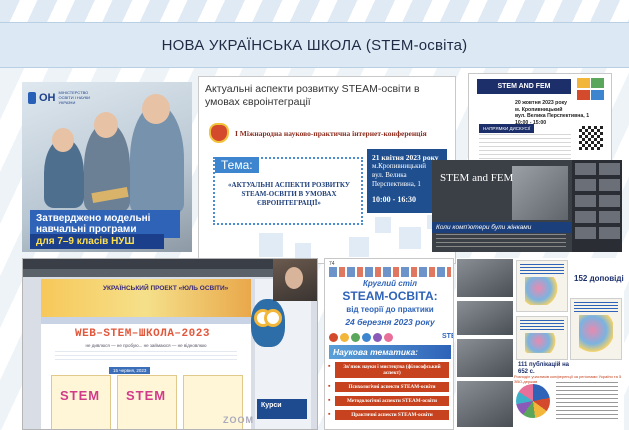  Describe the element at coordinates (591, 89) in the screenshot. I see `stickers-icon` at that location.